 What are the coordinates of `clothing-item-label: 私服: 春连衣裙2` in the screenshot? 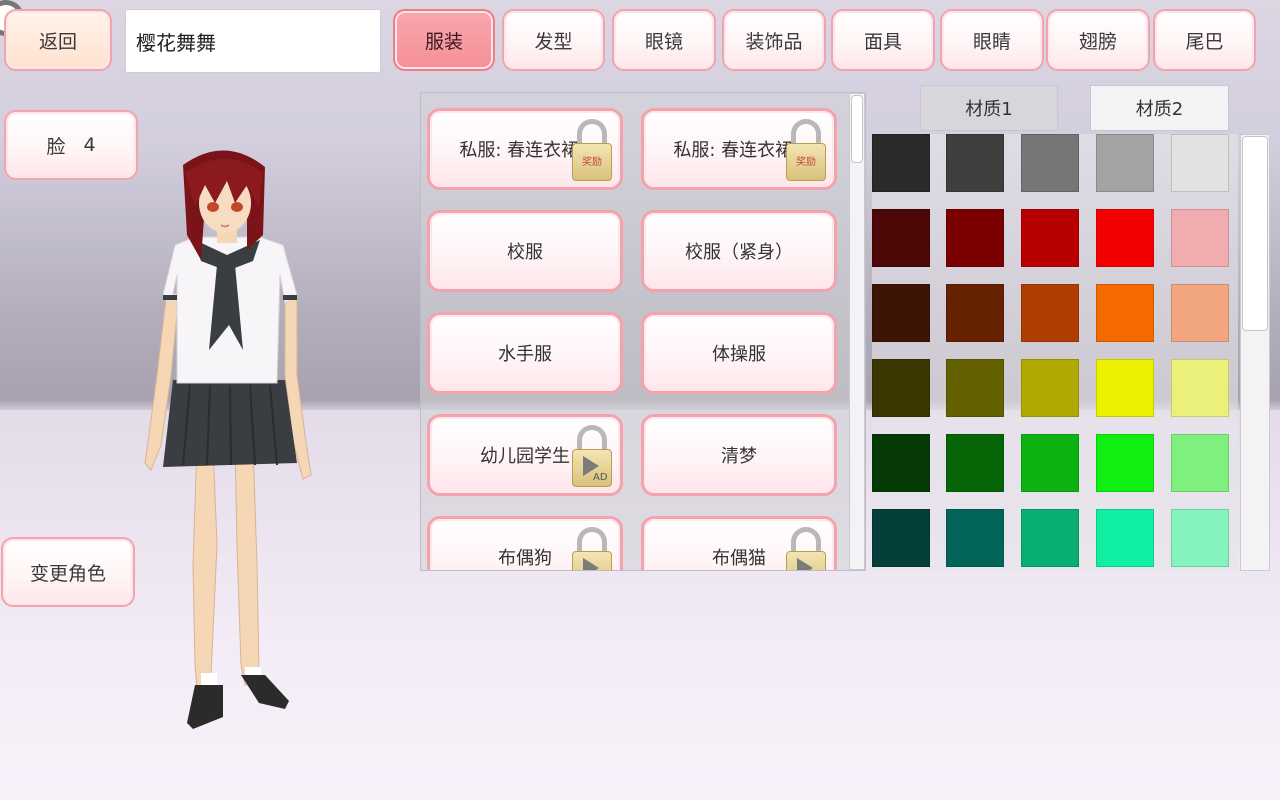 It's located at (739, 150).